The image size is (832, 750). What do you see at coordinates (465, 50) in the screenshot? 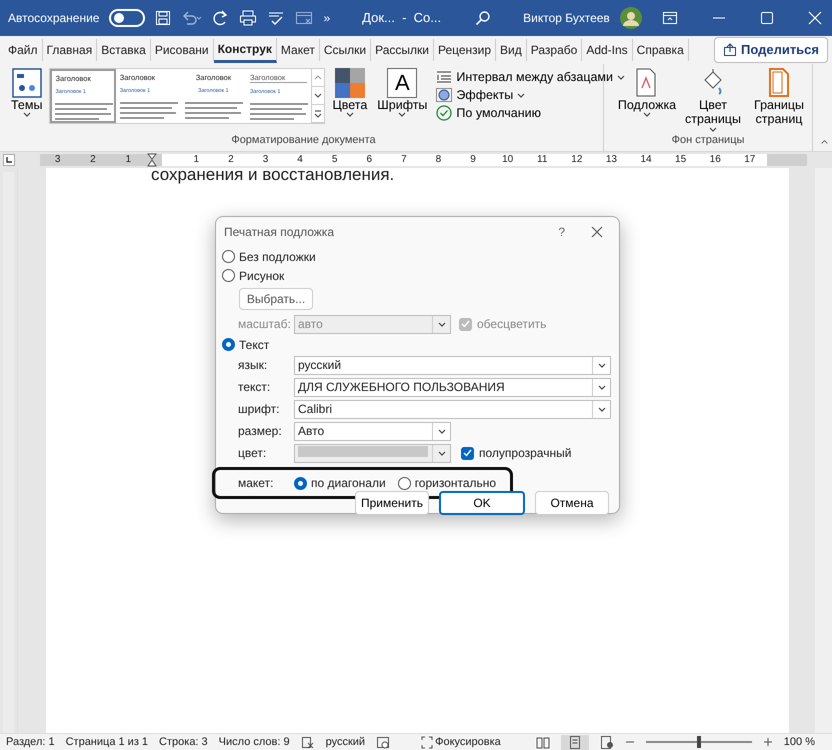
I see `ribbon-tab: Рецензир` at bounding box center [465, 50].